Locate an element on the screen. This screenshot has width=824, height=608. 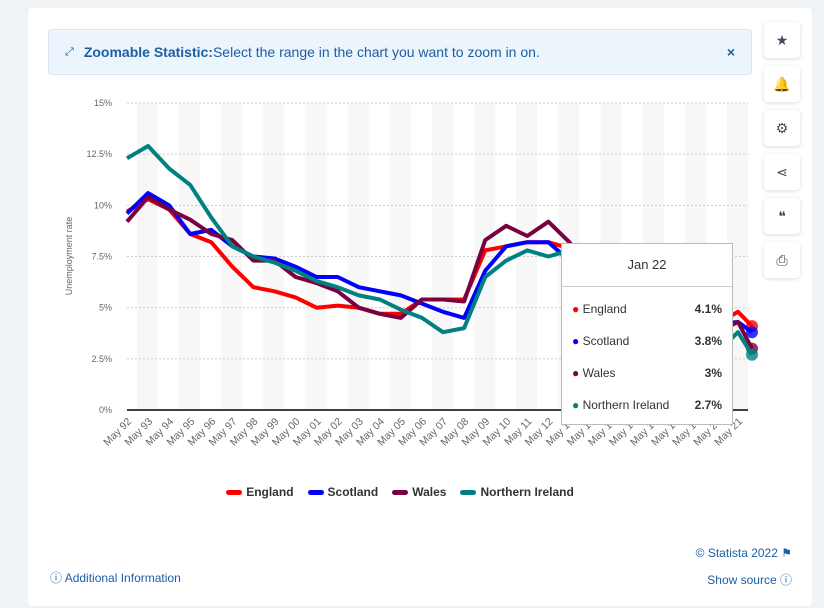
show-source-link: Show source ⓘ is located at coordinates (749, 579).